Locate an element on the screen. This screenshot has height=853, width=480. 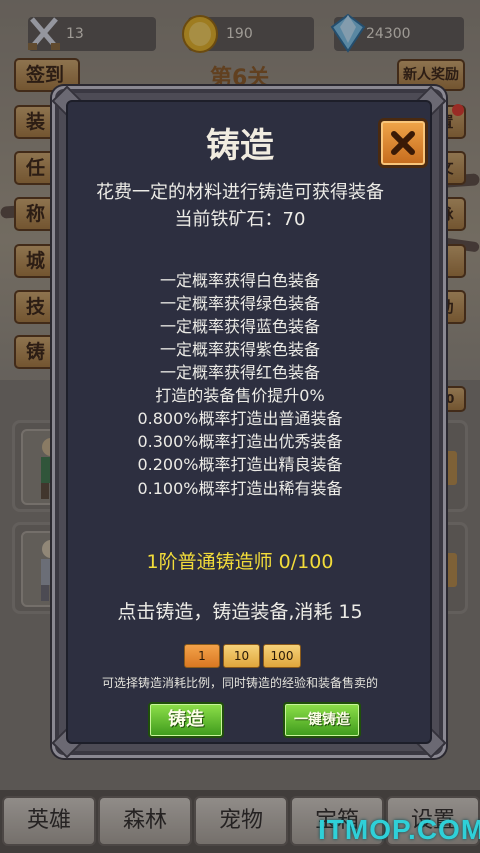
probability-line: 0.200%概率打造出精良装备 is located at coordinates (240, 464).